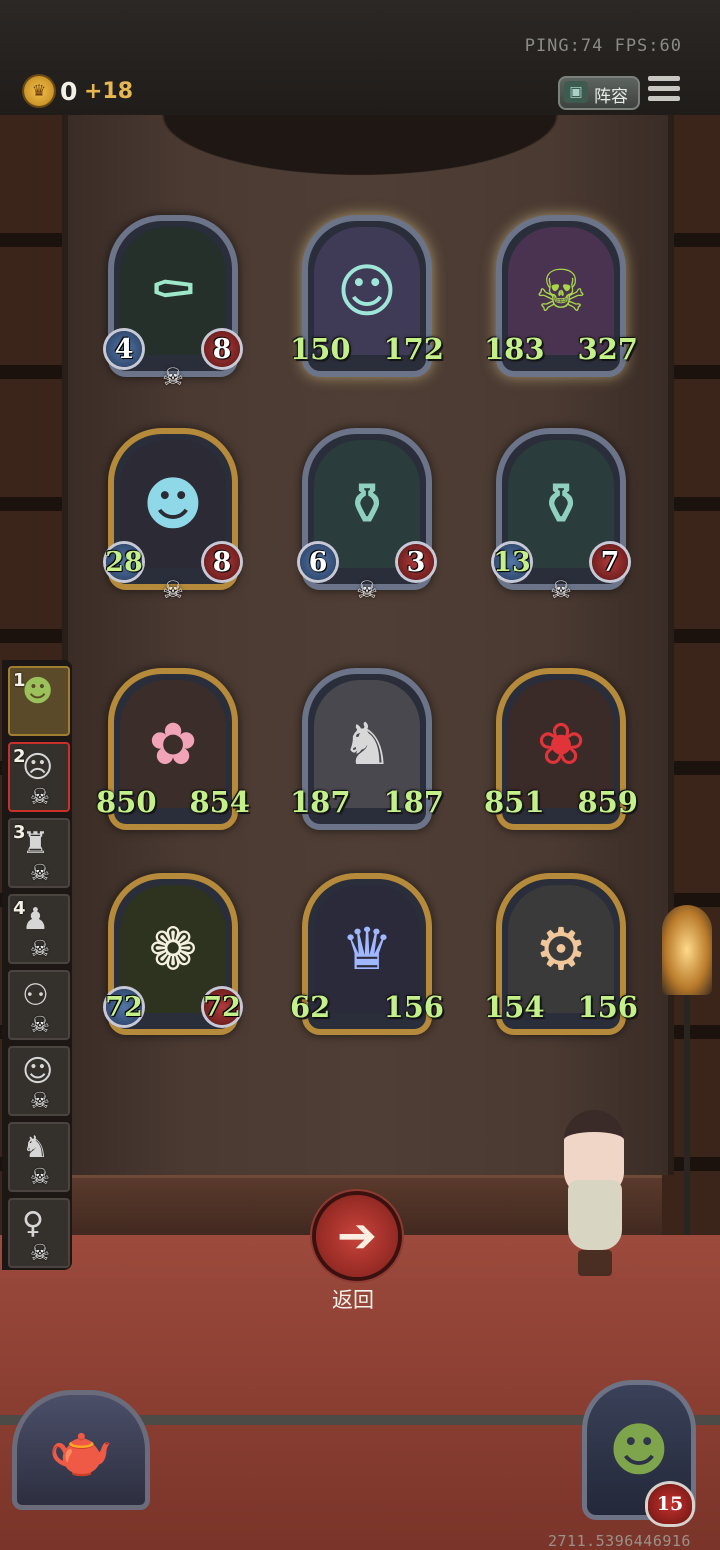  Describe the element at coordinates (367, 749) in the screenshot. I see `board-card: ♞ 187 187` at that location.